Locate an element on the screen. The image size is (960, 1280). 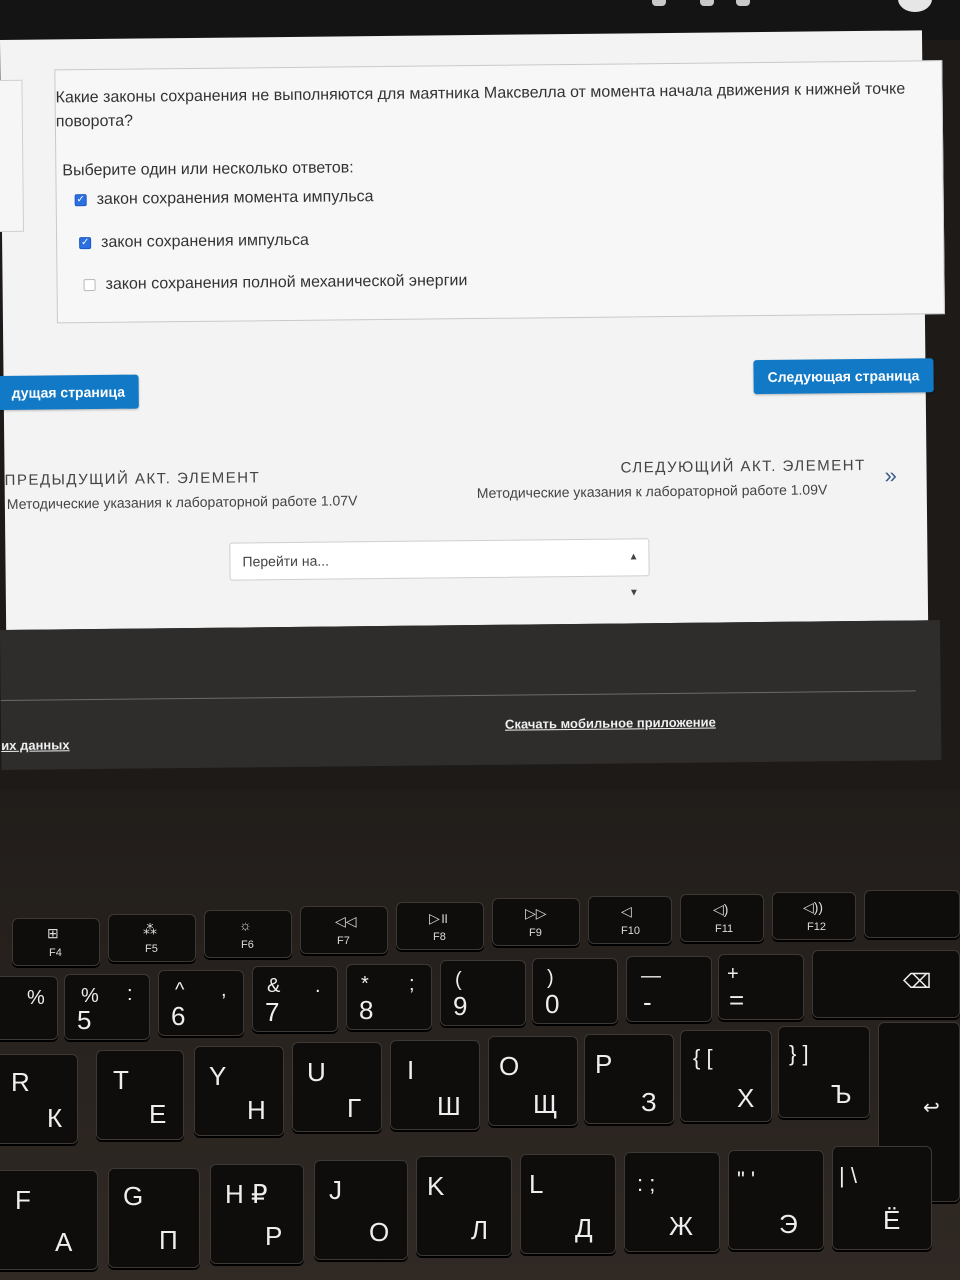
key-cyrillic: Ш is located at coordinates (449, 1106).